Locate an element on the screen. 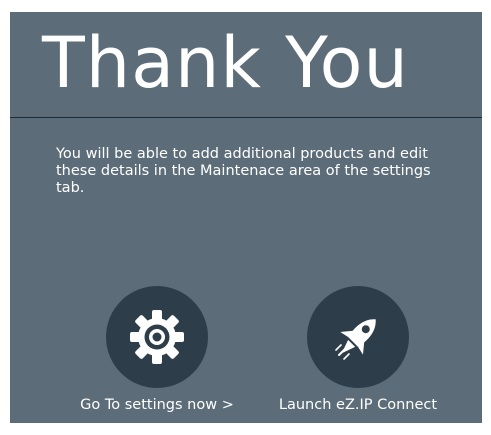 This screenshot has width=491, height=435. page-title: Thank You is located at coordinates (225, 63).